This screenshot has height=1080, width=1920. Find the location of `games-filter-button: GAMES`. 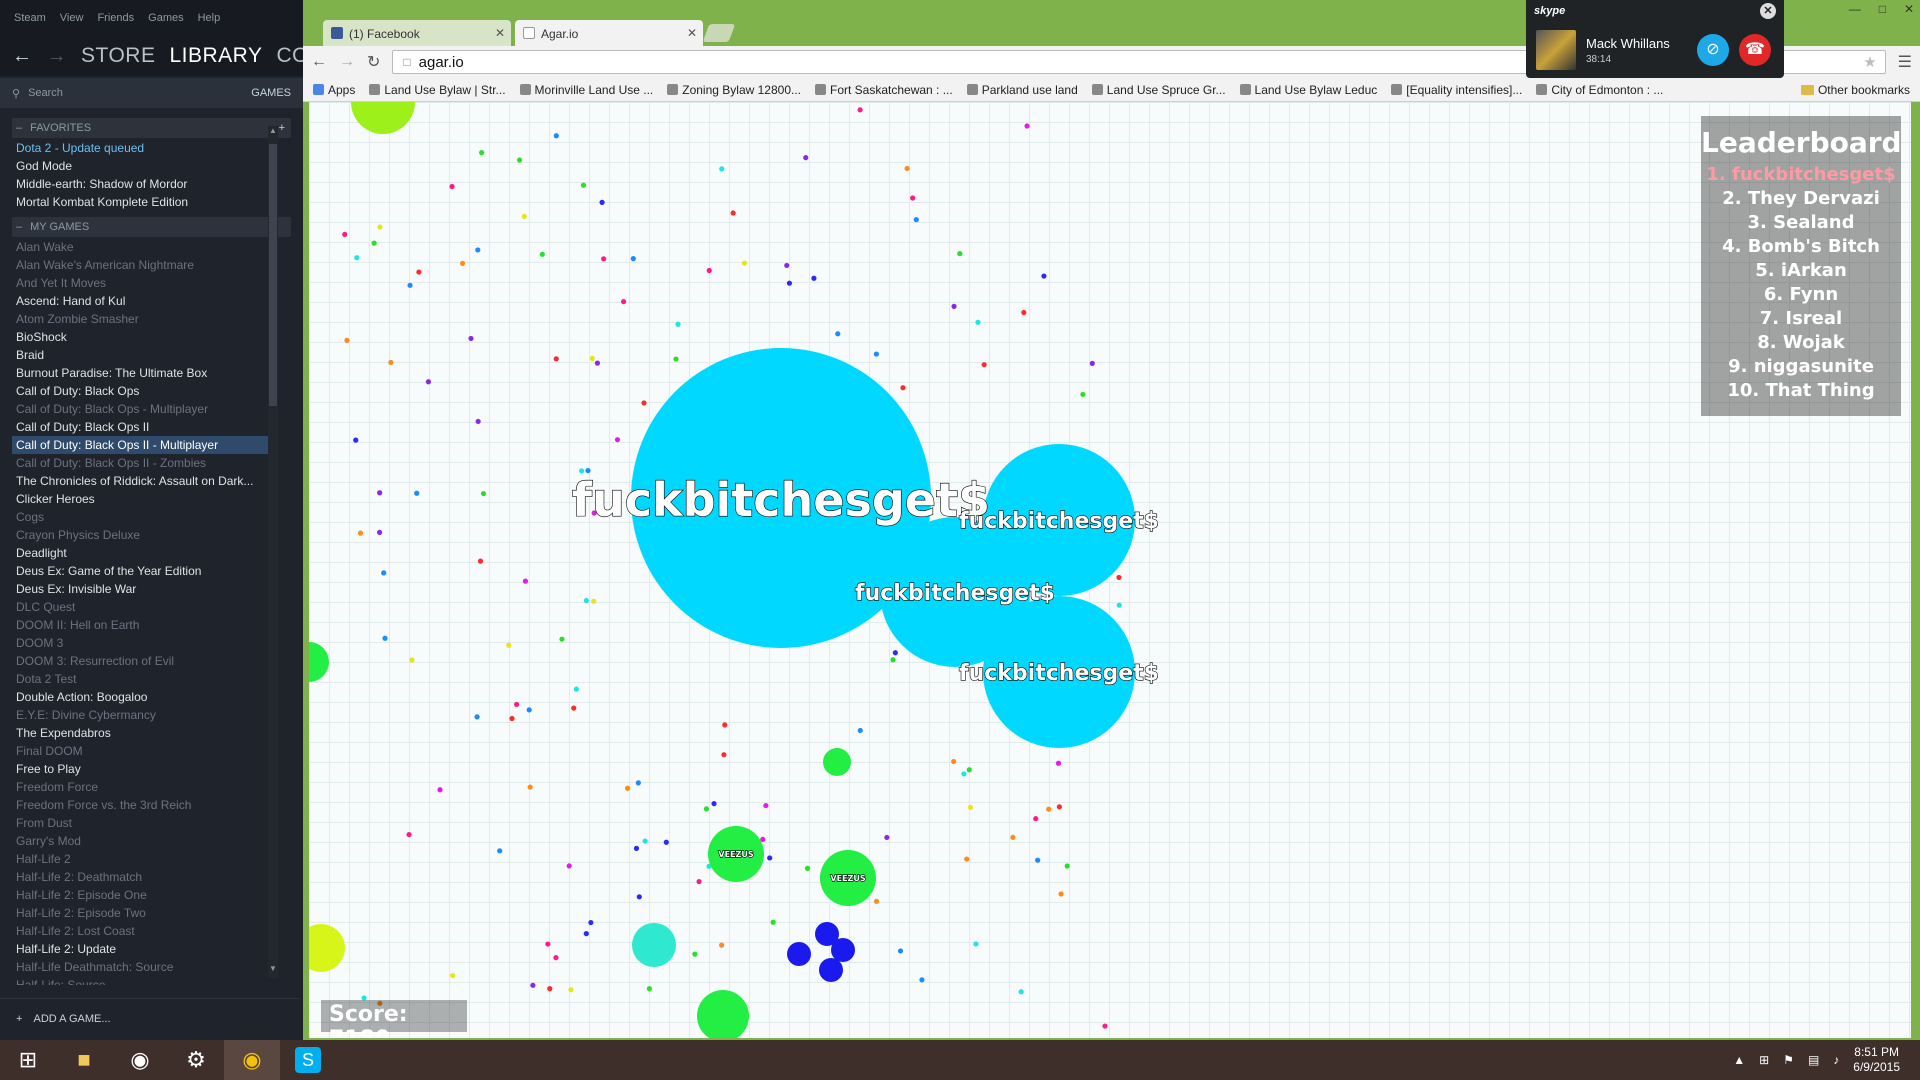

games-filter-button: GAMES is located at coordinates (271, 93).